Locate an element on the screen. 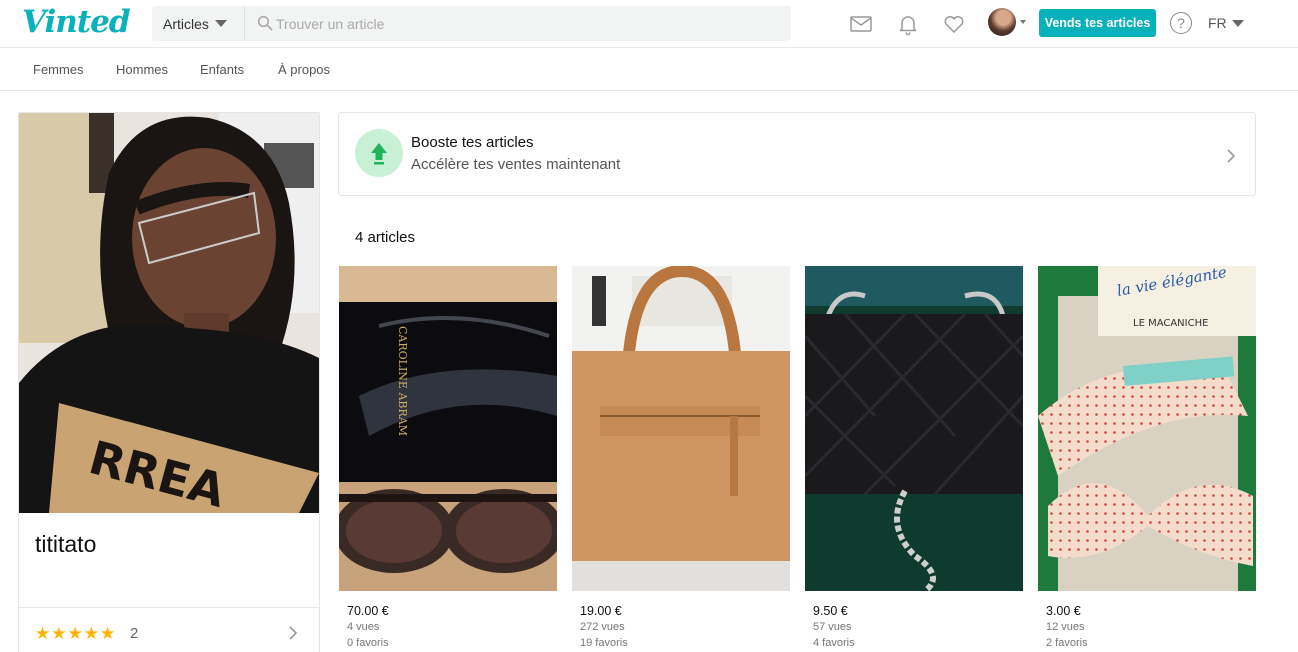 Image resolution: width=1298 pixels, height=652 pixels. top-header: Vinted Articles Vends tes articles ? FR is located at coordinates (649, 24).